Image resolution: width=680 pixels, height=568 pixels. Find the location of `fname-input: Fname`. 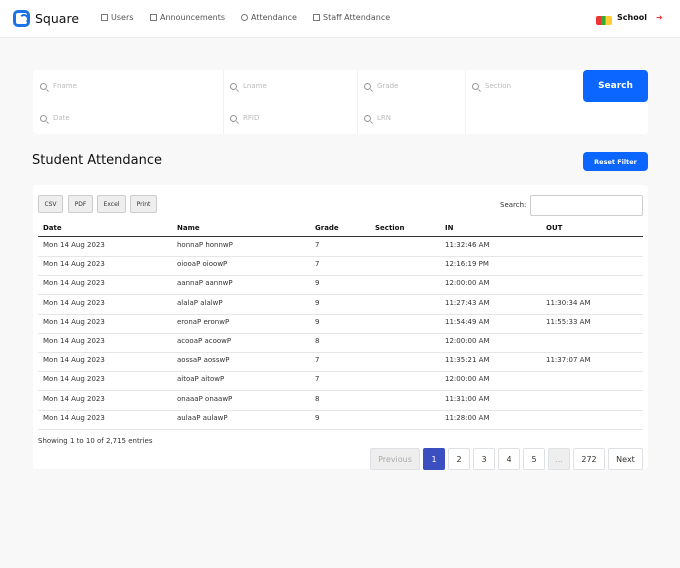

fname-input: Fname is located at coordinates (128, 86).